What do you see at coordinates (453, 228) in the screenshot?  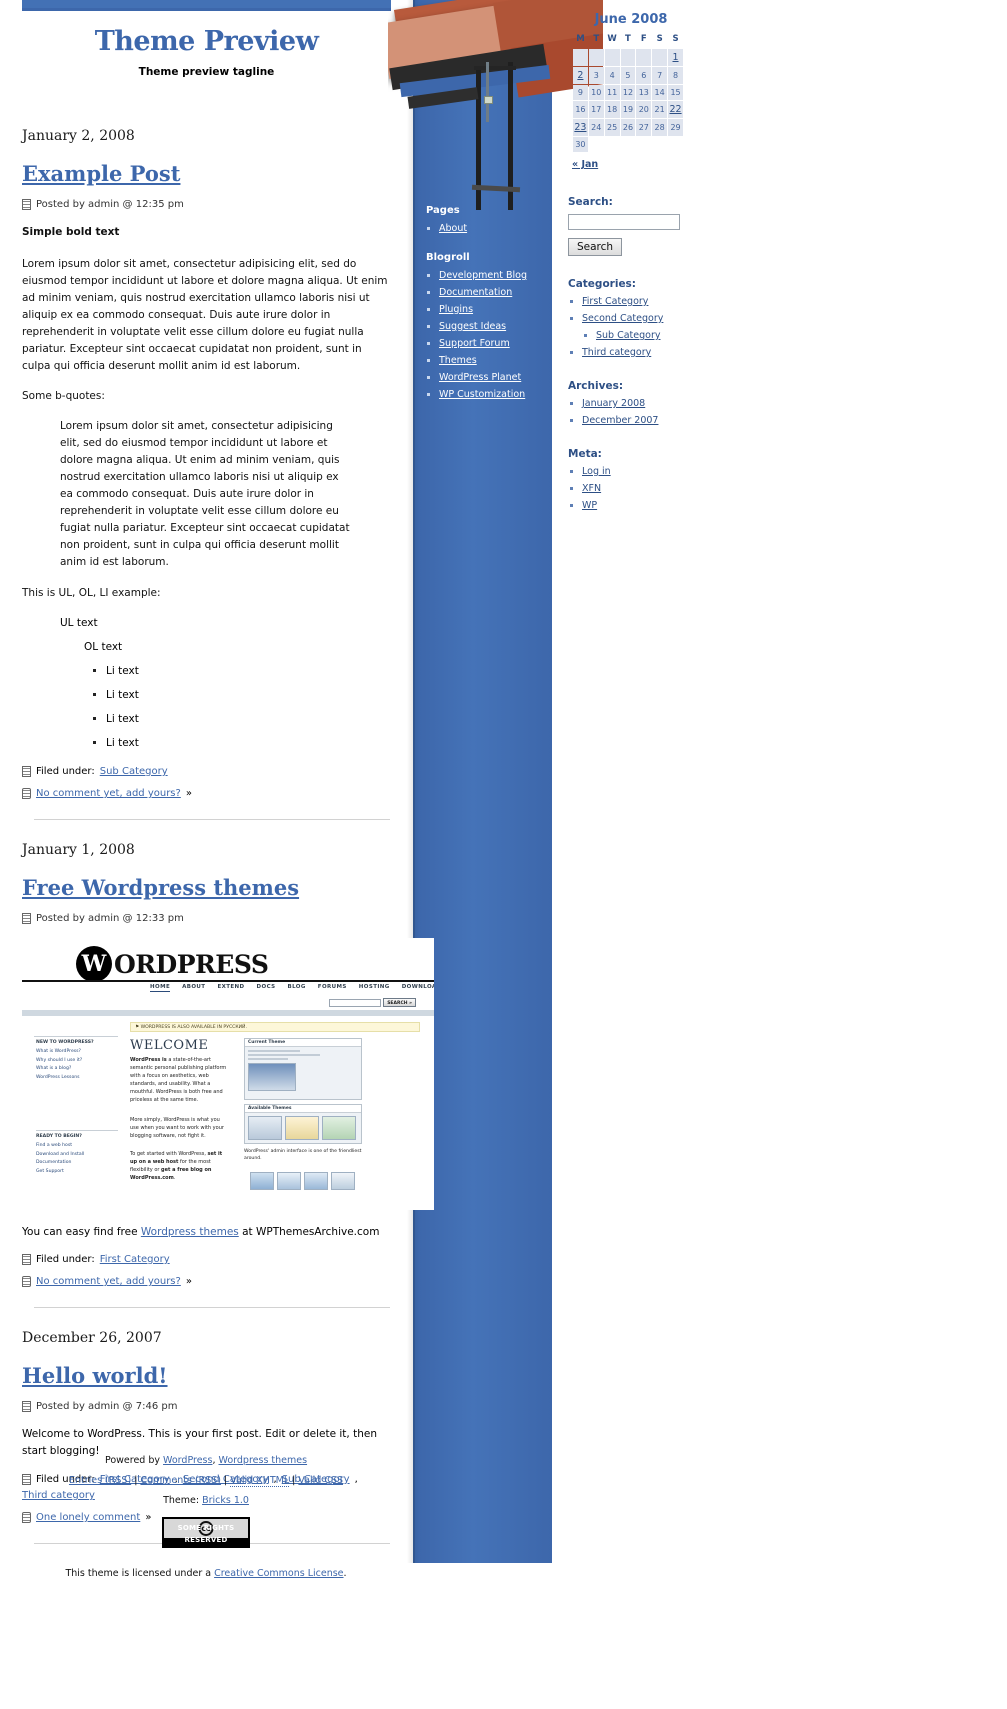 I see `page-link-about: About` at bounding box center [453, 228].